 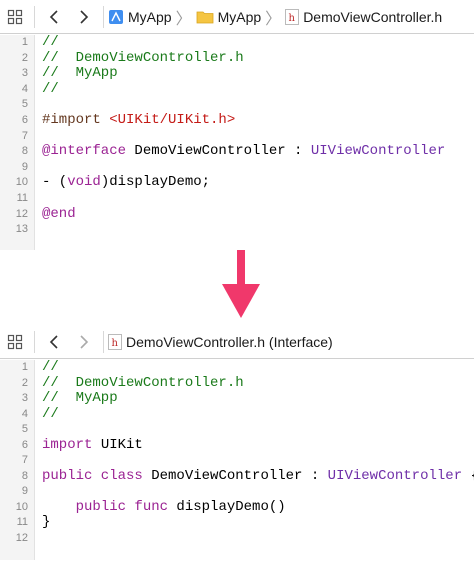 I want to click on line-number: 1, so click(x=24, y=367).